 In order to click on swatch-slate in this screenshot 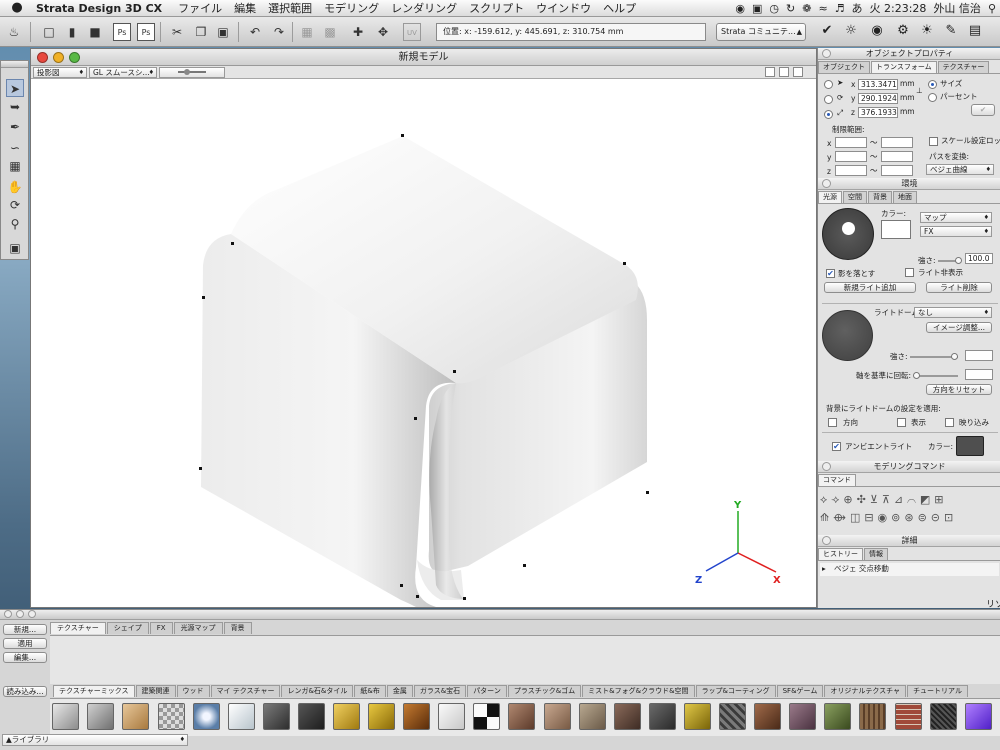, I will do `click(662, 716)`.